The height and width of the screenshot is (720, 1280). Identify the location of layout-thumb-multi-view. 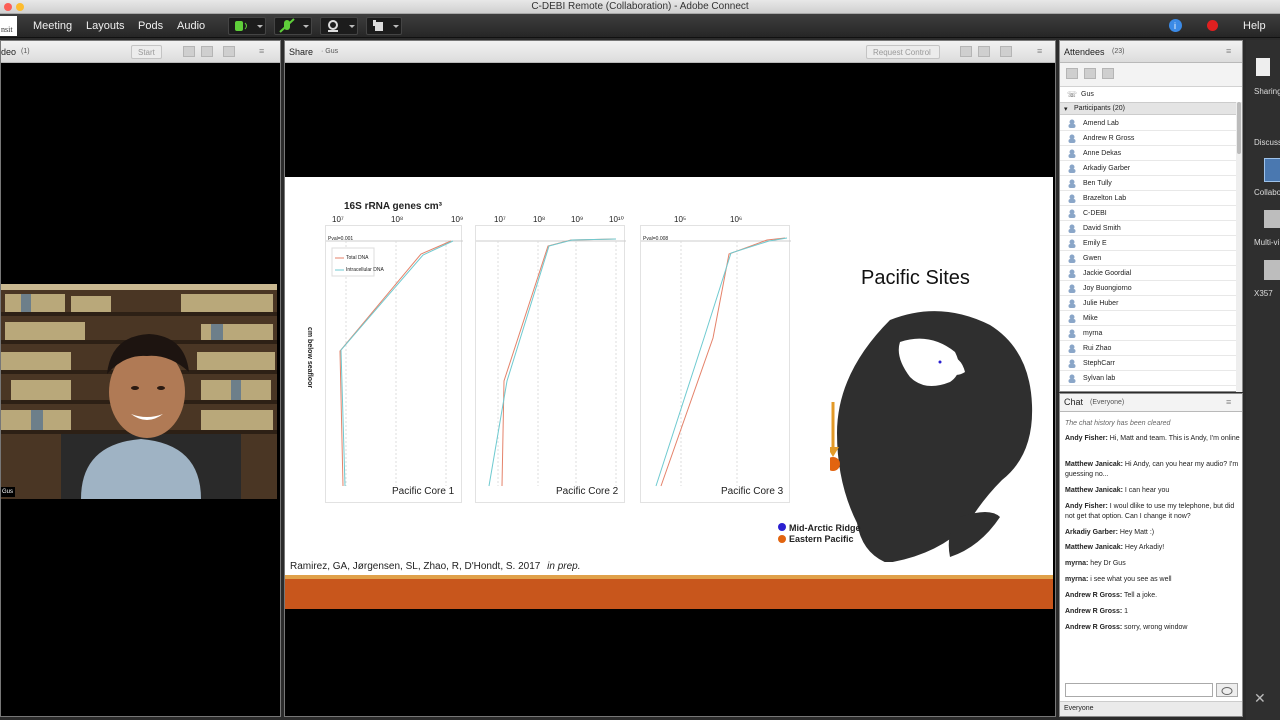
(1272, 219).